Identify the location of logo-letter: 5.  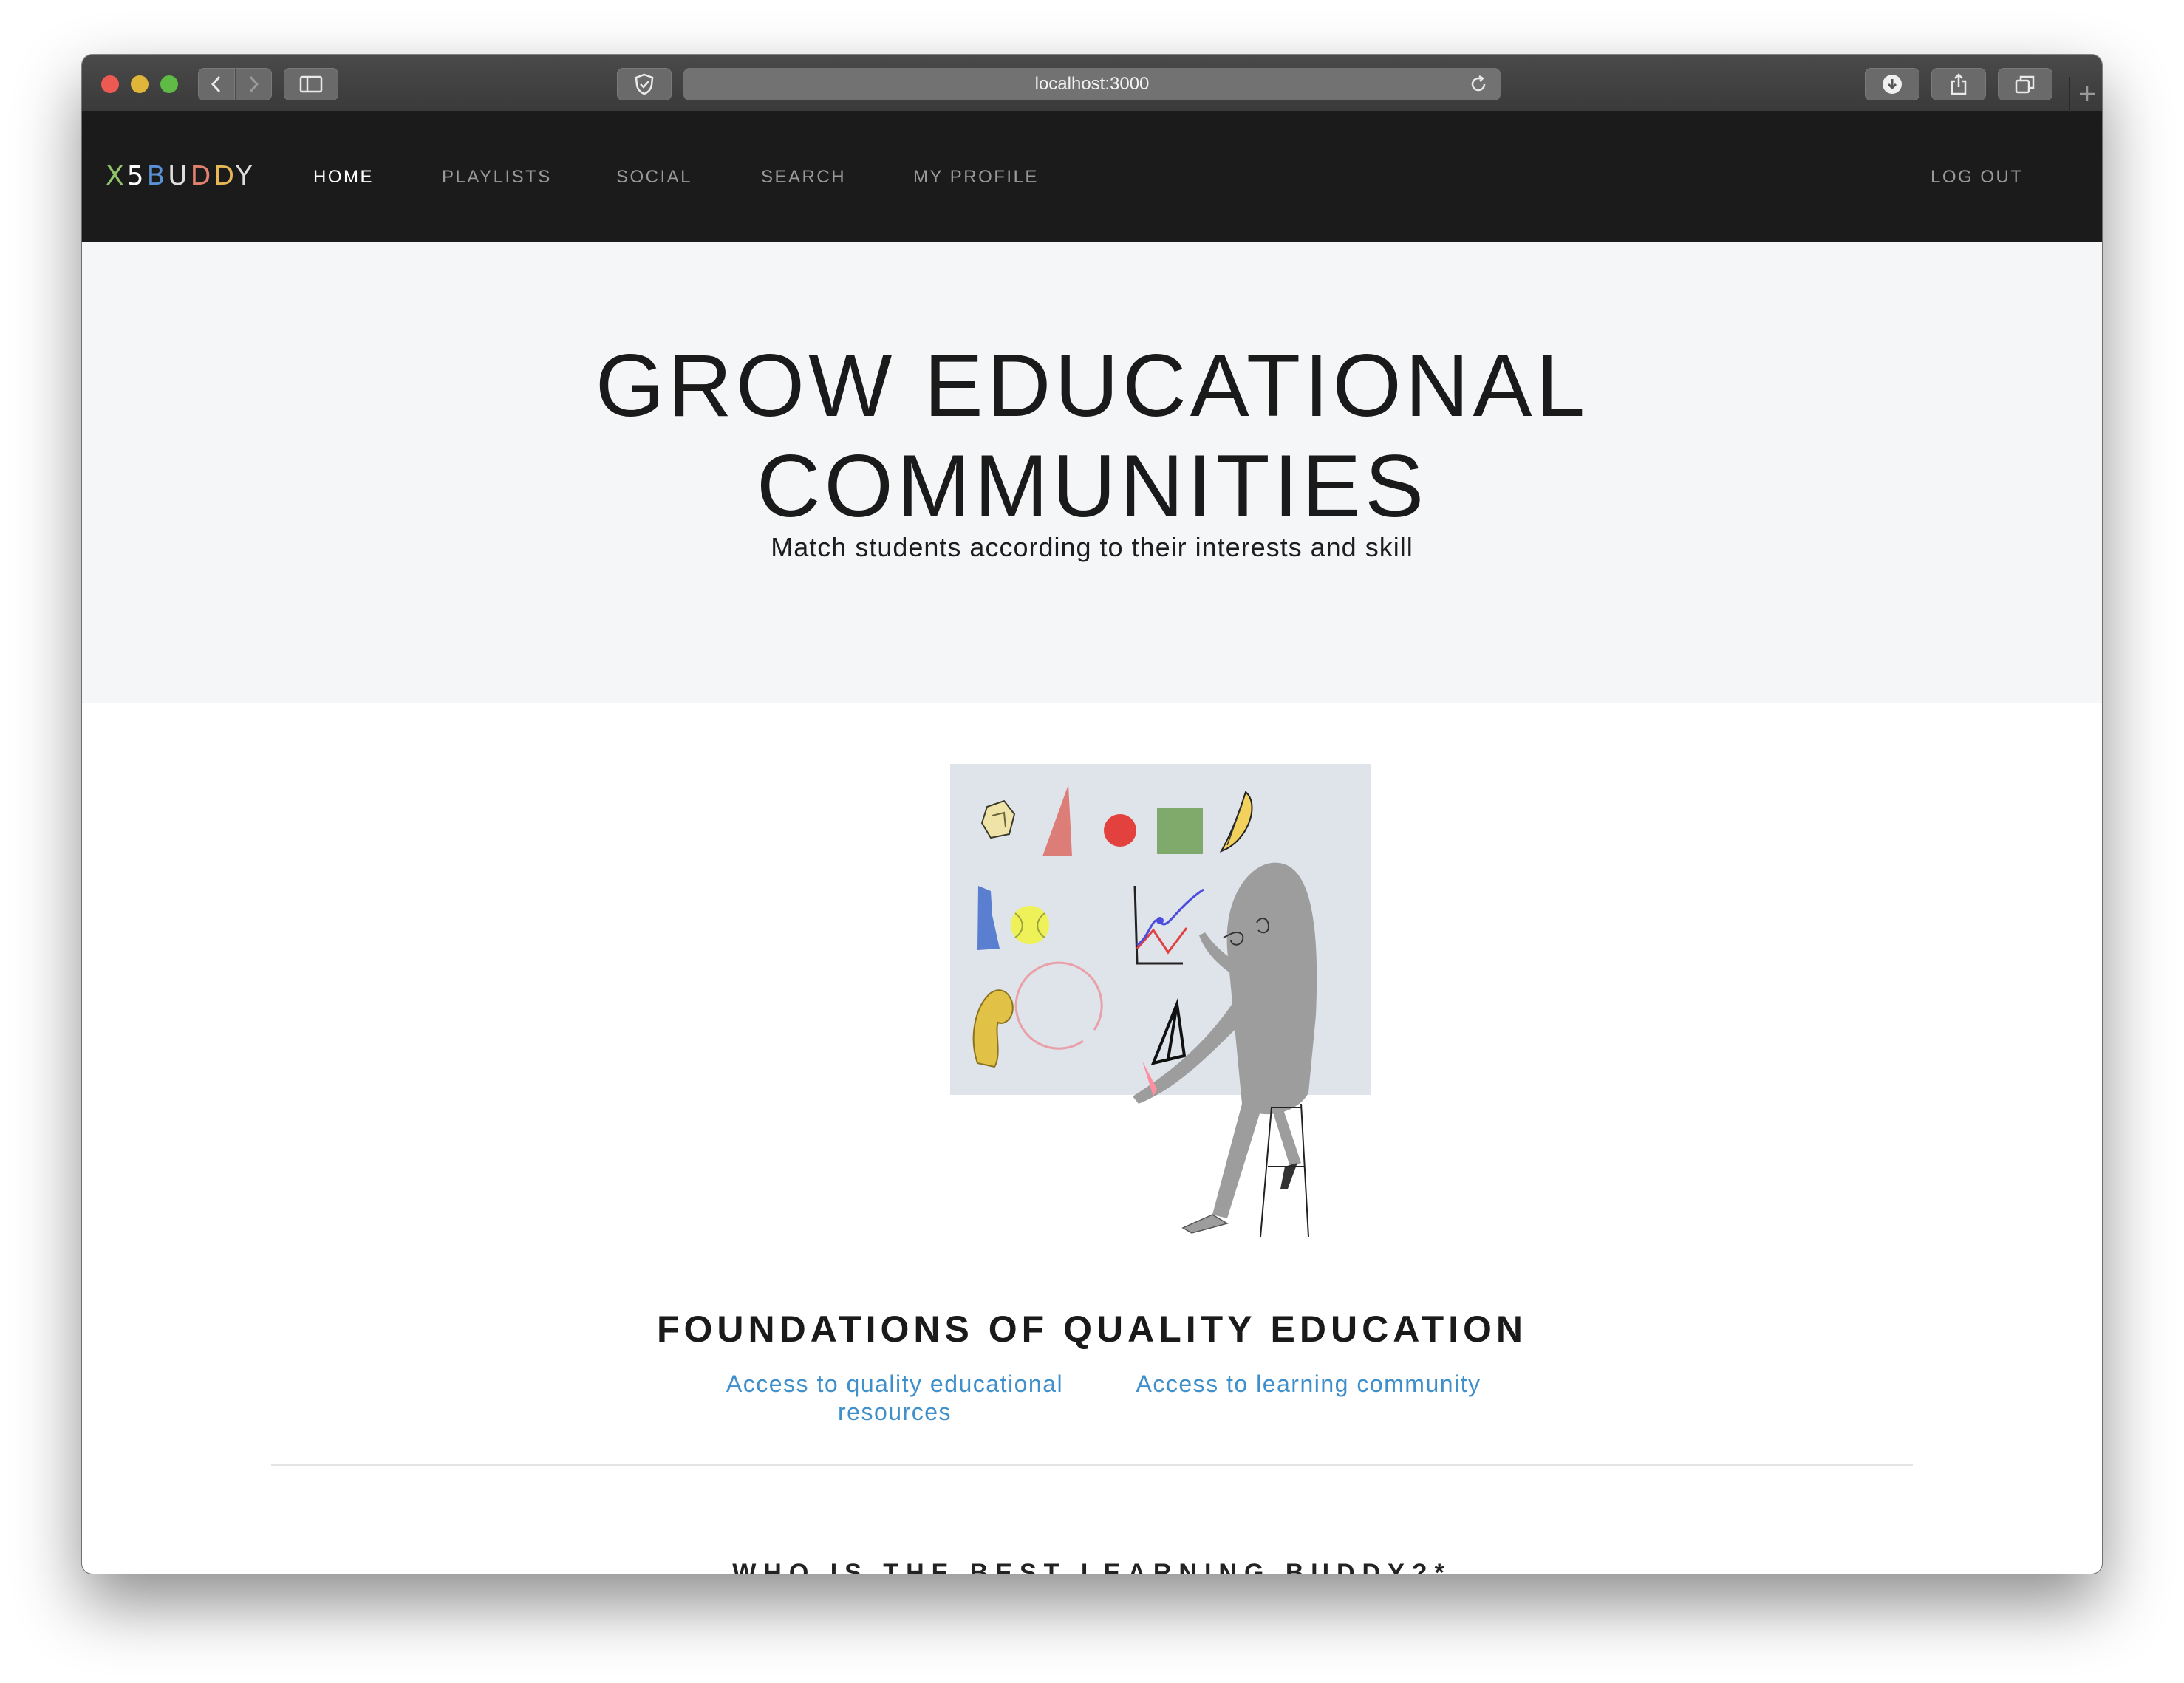
(136, 176).